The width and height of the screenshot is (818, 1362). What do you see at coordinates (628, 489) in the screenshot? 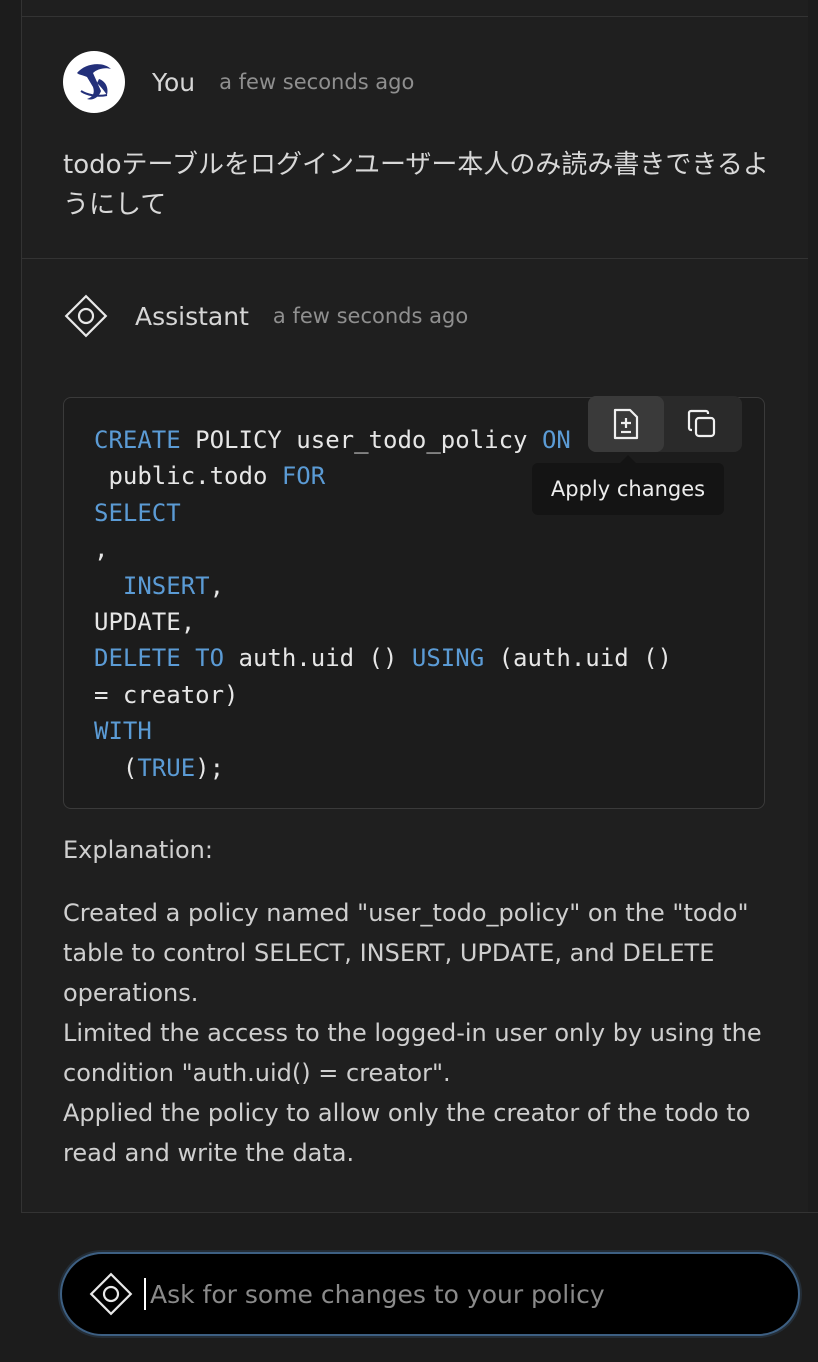
I see `apply-changes-tooltip: Apply changes` at bounding box center [628, 489].